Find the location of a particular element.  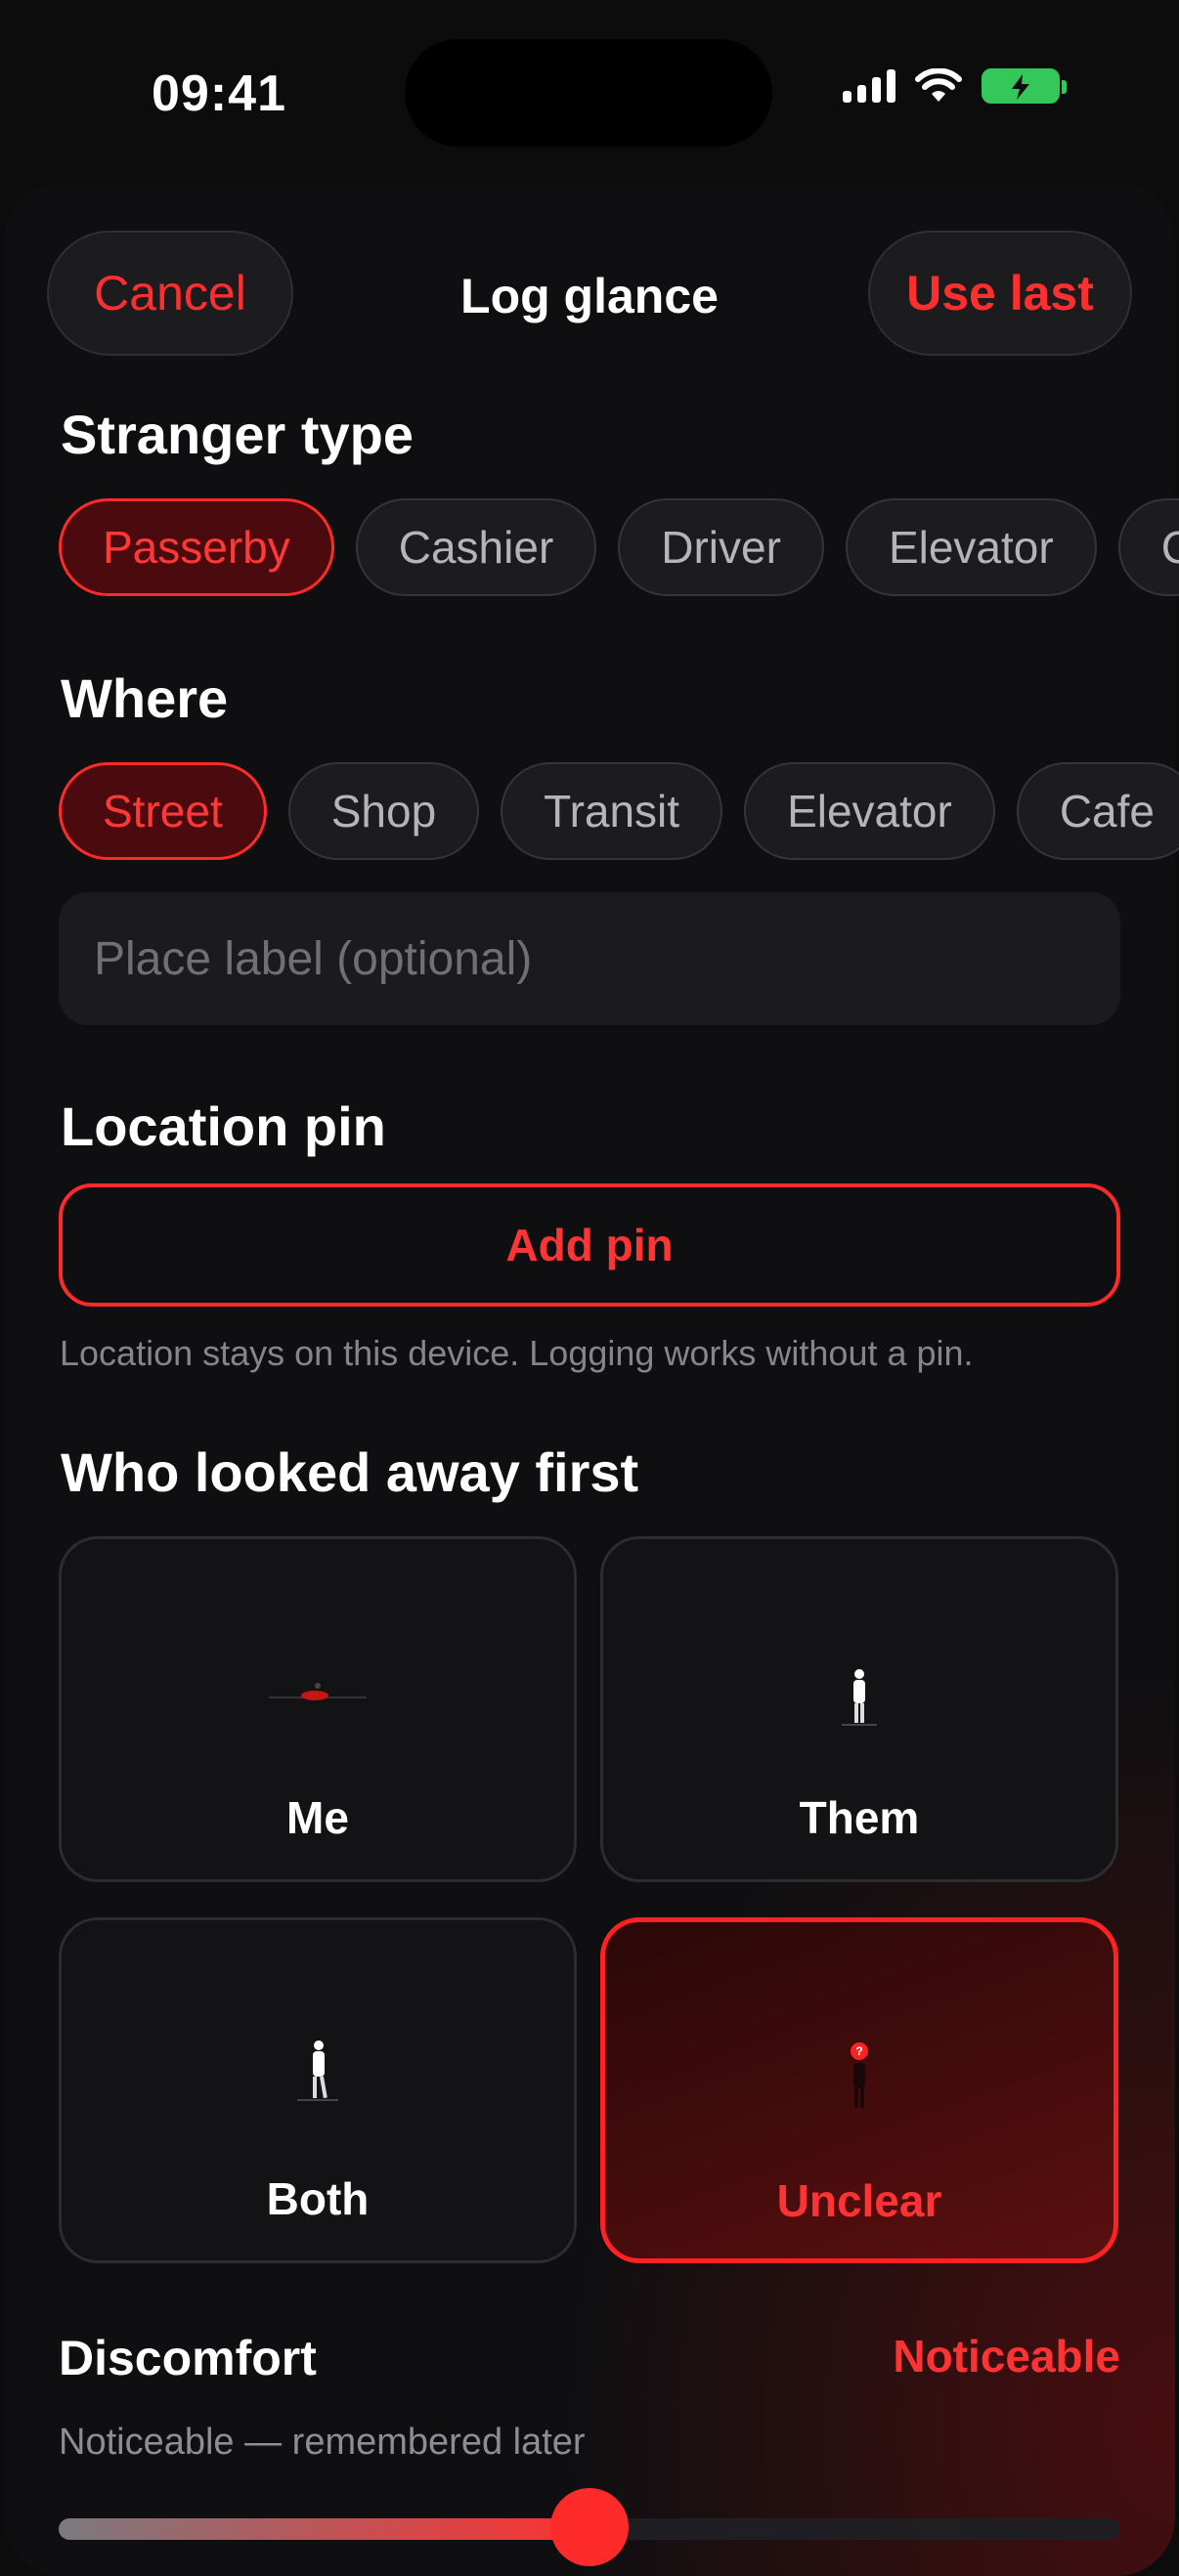

option-both-label: Both is located at coordinates (318, 2198).